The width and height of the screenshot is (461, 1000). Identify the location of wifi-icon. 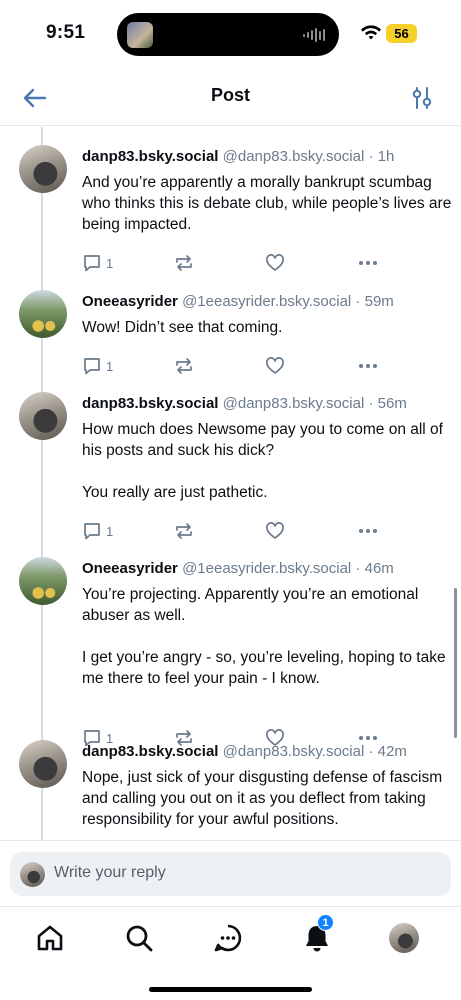
(371, 32).